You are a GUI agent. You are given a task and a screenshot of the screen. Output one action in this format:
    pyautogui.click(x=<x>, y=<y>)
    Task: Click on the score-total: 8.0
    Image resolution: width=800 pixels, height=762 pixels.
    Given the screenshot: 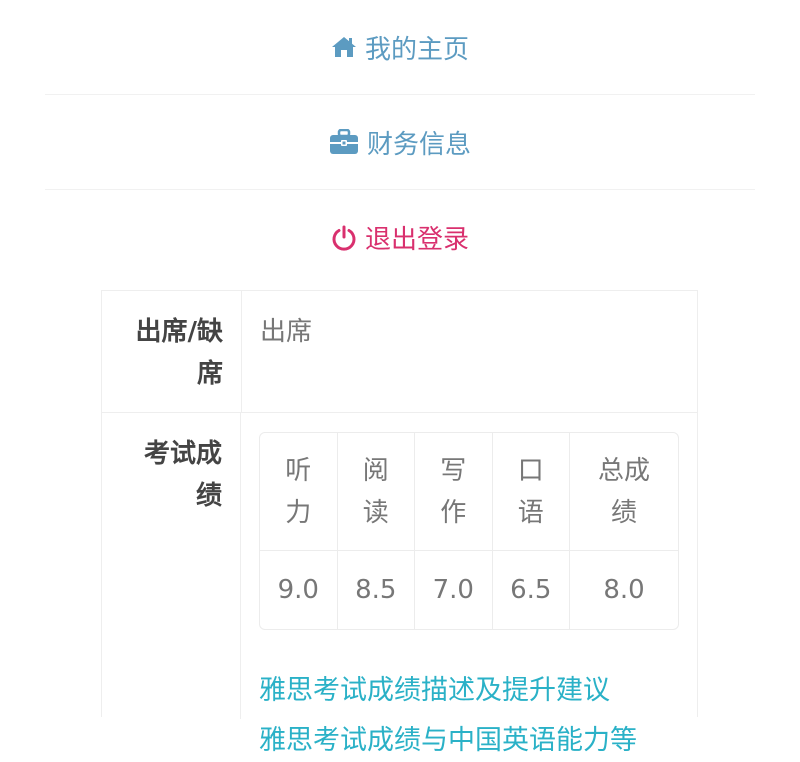 What is the action you would take?
    pyautogui.click(x=624, y=590)
    